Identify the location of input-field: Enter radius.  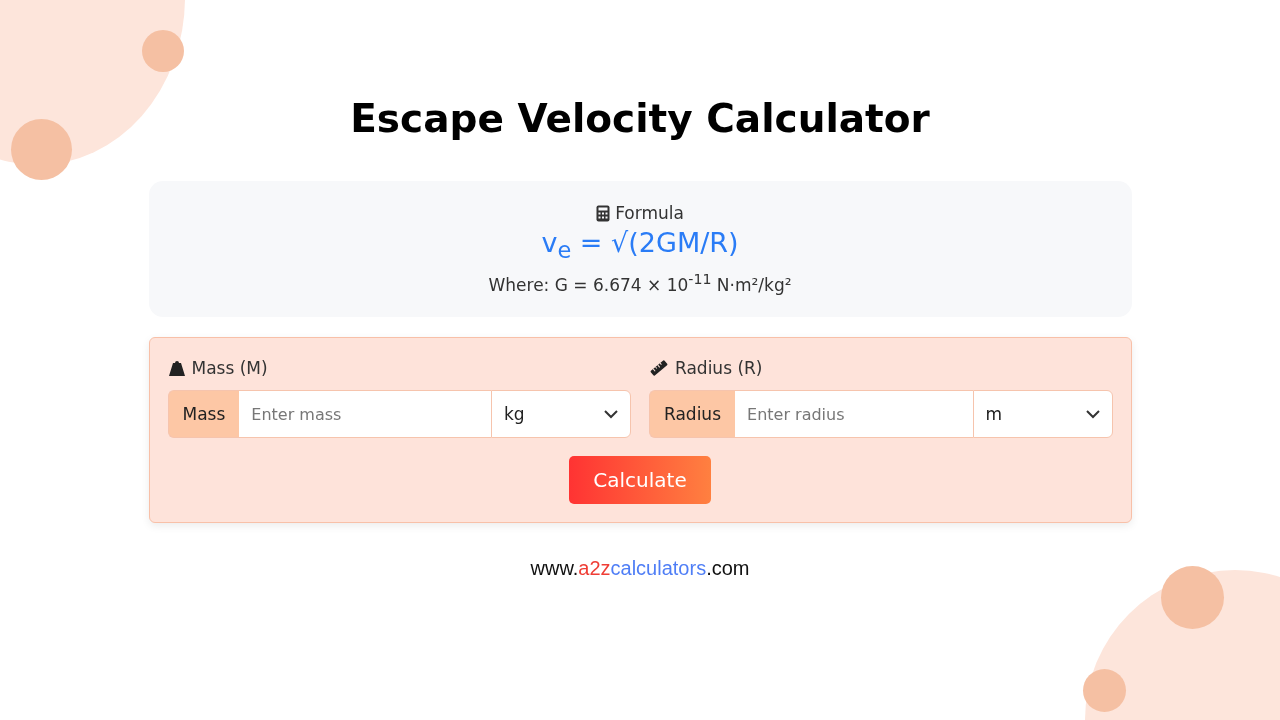
(854, 414).